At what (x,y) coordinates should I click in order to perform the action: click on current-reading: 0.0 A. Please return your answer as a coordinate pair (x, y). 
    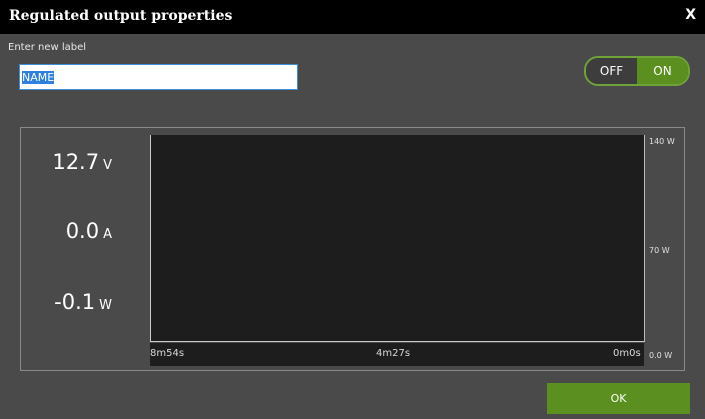
    Looking at the image, I should click on (56, 231).